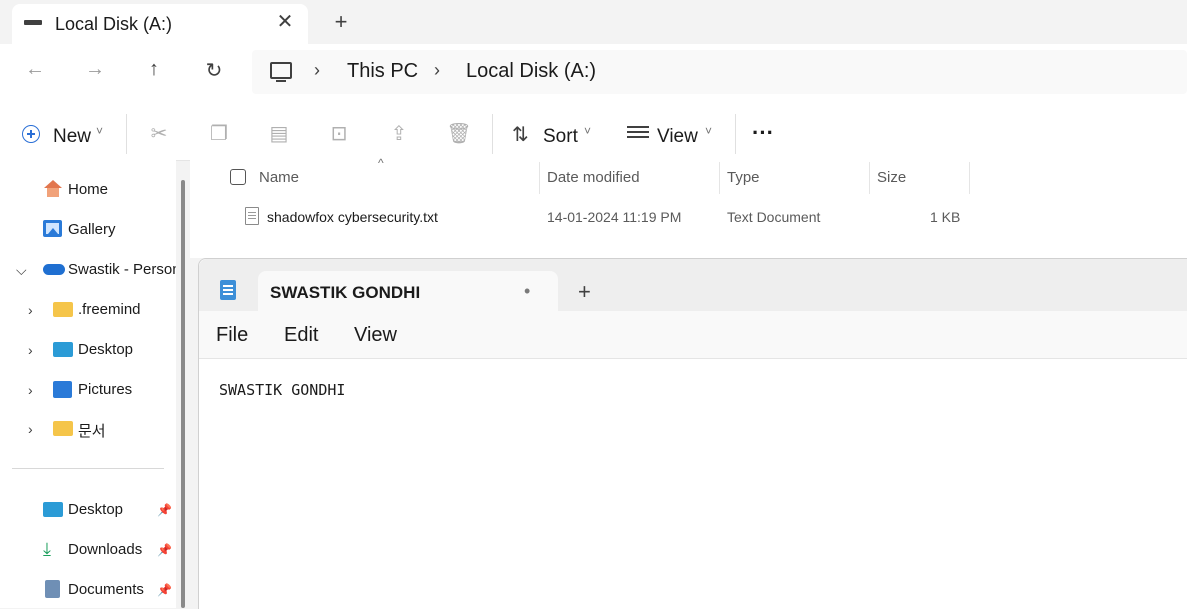 Image resolution: width=1187 pixels, height=609 pixels. Describe the element at coordinates (252, 216) in the screenshot. I see `text-file-icon` at that location.